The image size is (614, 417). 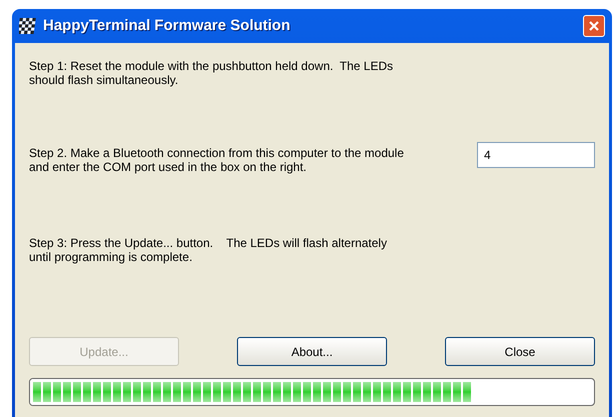 I want to click on close-button, so click(x=594, y=26).